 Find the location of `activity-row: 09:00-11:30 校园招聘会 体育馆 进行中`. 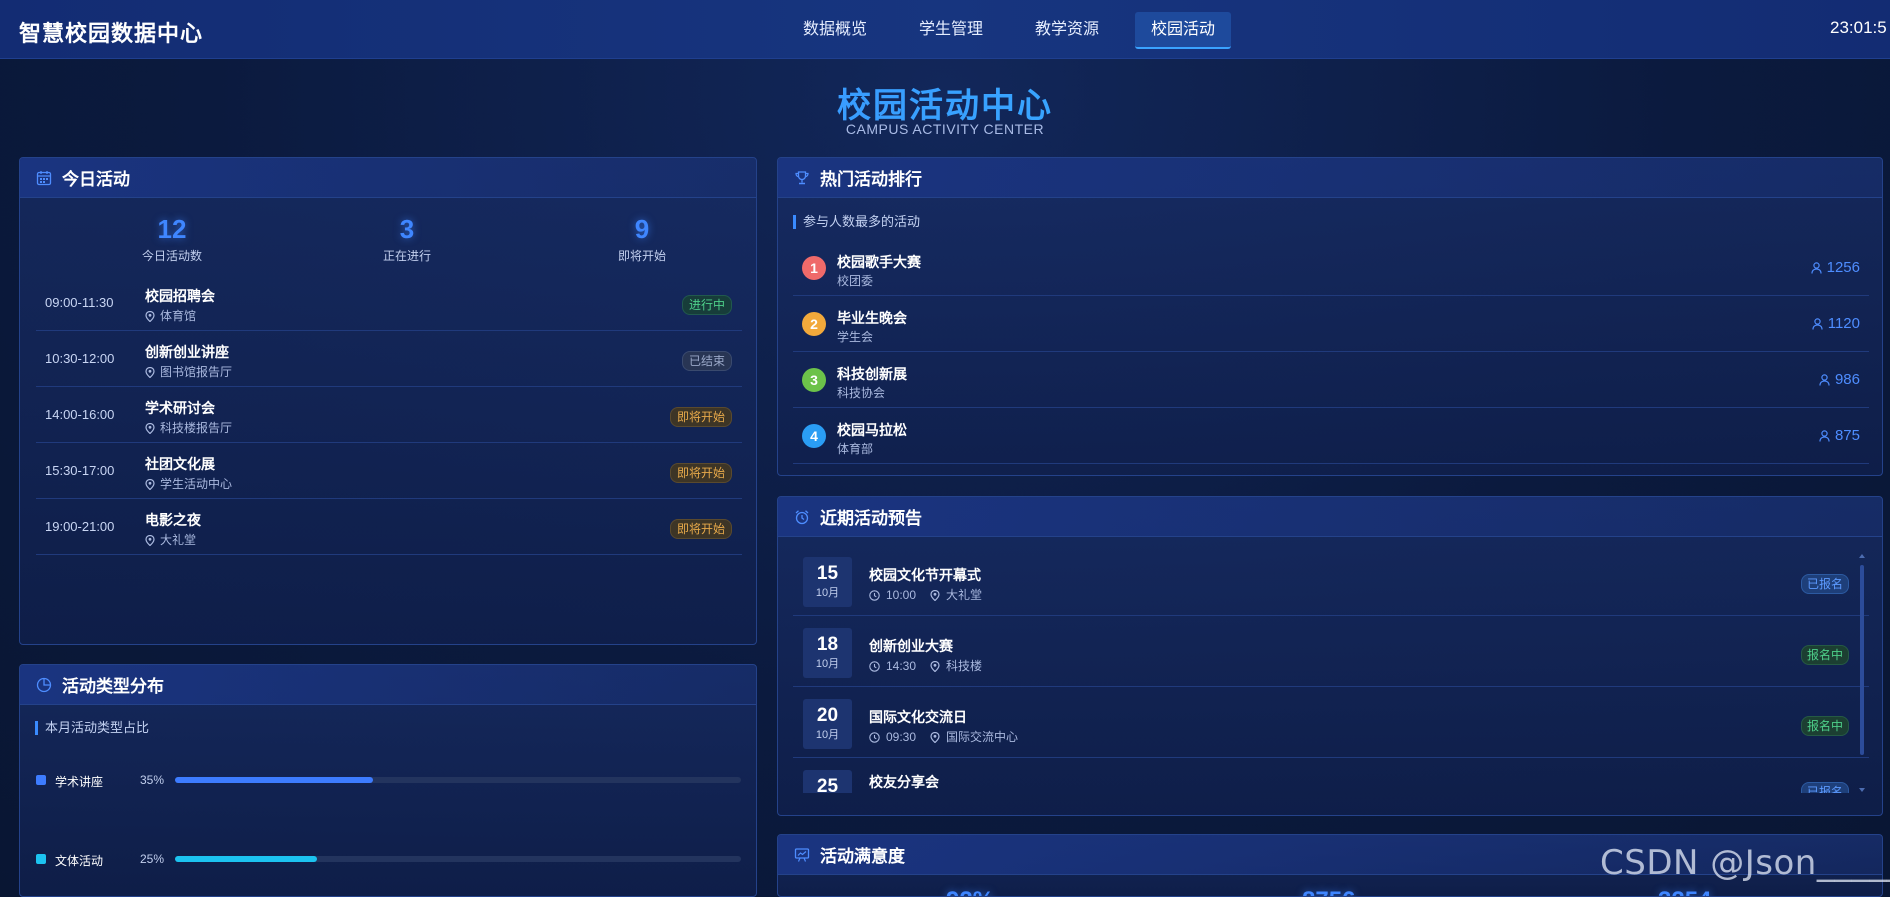

activity-row: 09:00-11:30 校园招聘会 体育馆 进行中 is located at coordinates (389, 303).